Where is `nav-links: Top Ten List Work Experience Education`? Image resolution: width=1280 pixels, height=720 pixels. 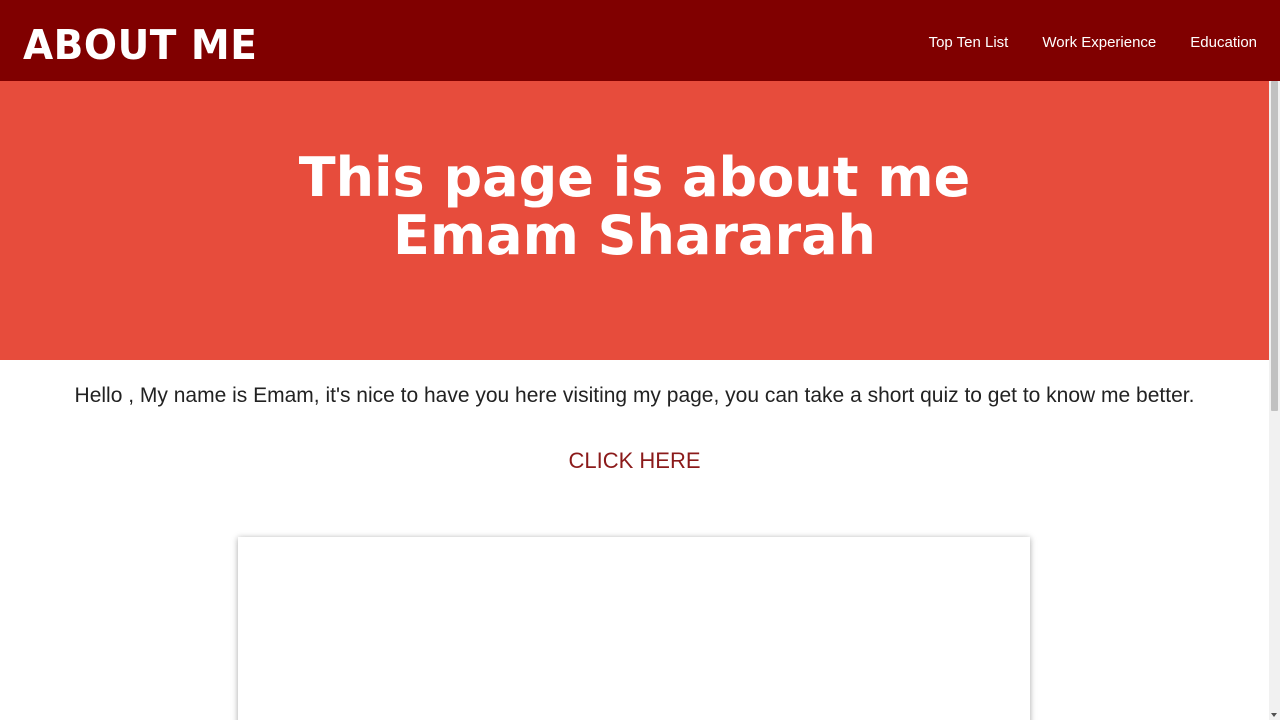
nav-links: Top Ten List Work Experience Education is located at coordinates (1093, 43).